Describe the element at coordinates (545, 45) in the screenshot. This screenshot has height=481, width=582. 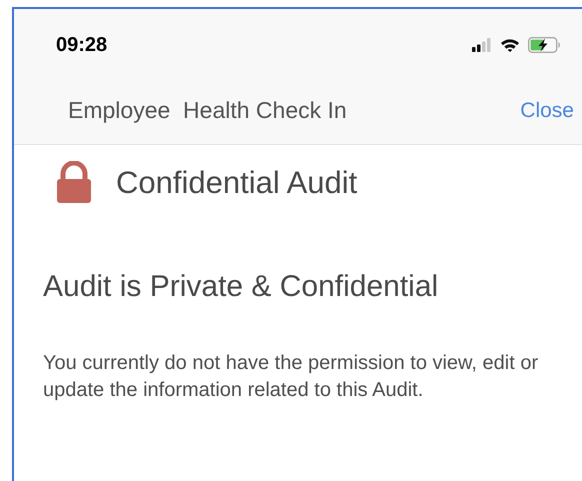
I see `battery-charging-icon` at that location.